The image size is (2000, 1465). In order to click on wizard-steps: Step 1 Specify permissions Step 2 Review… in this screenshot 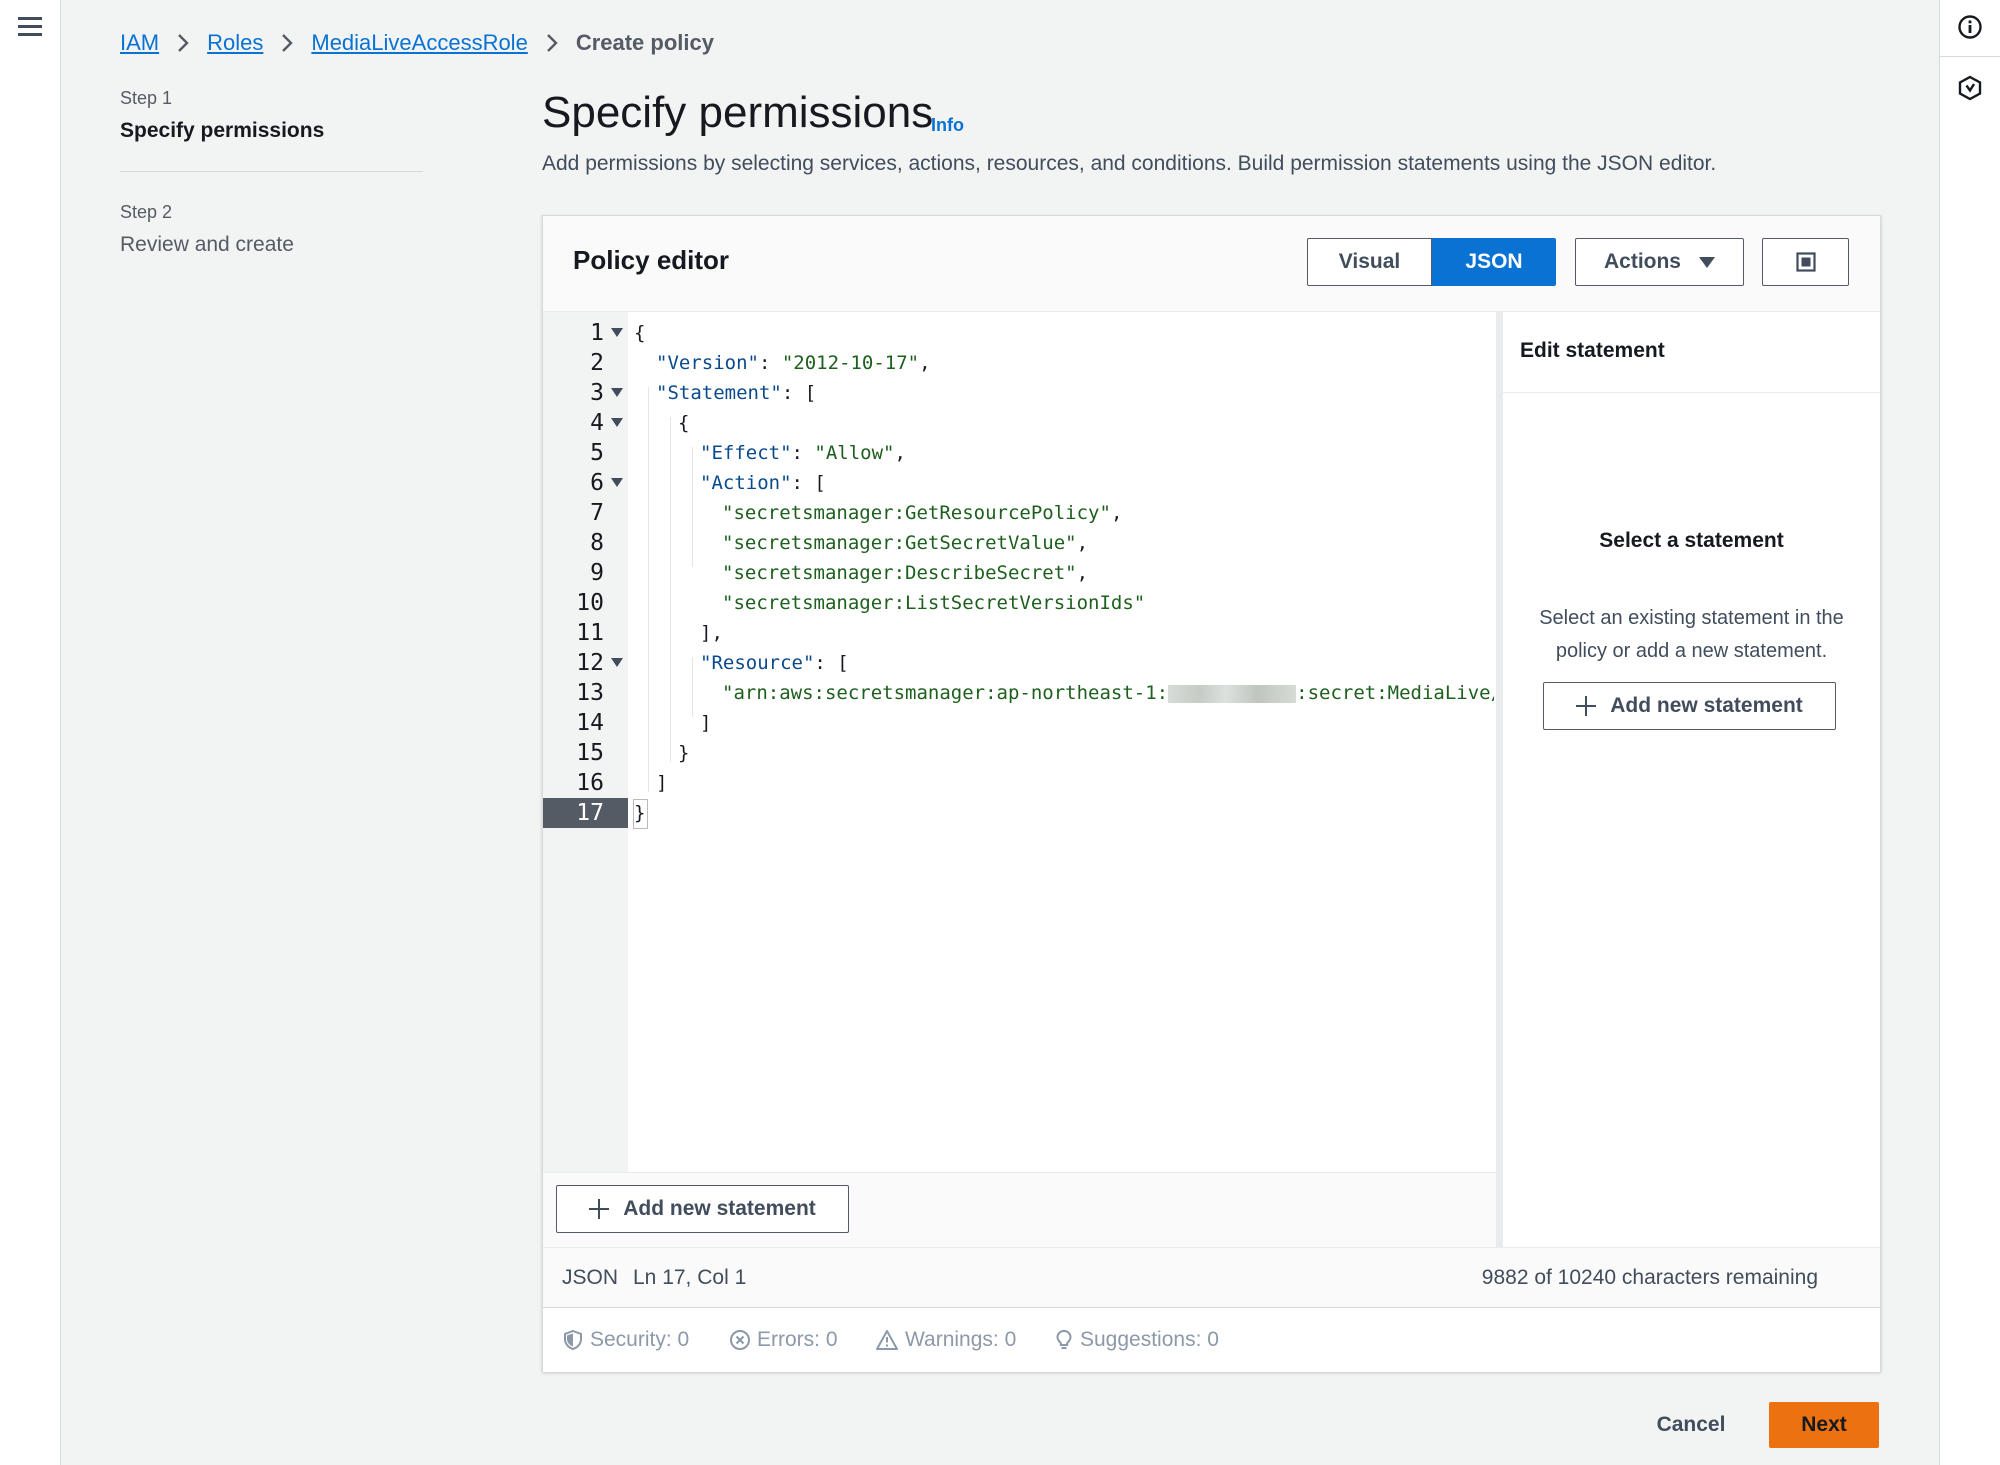, I will do `click(271, 172)`.